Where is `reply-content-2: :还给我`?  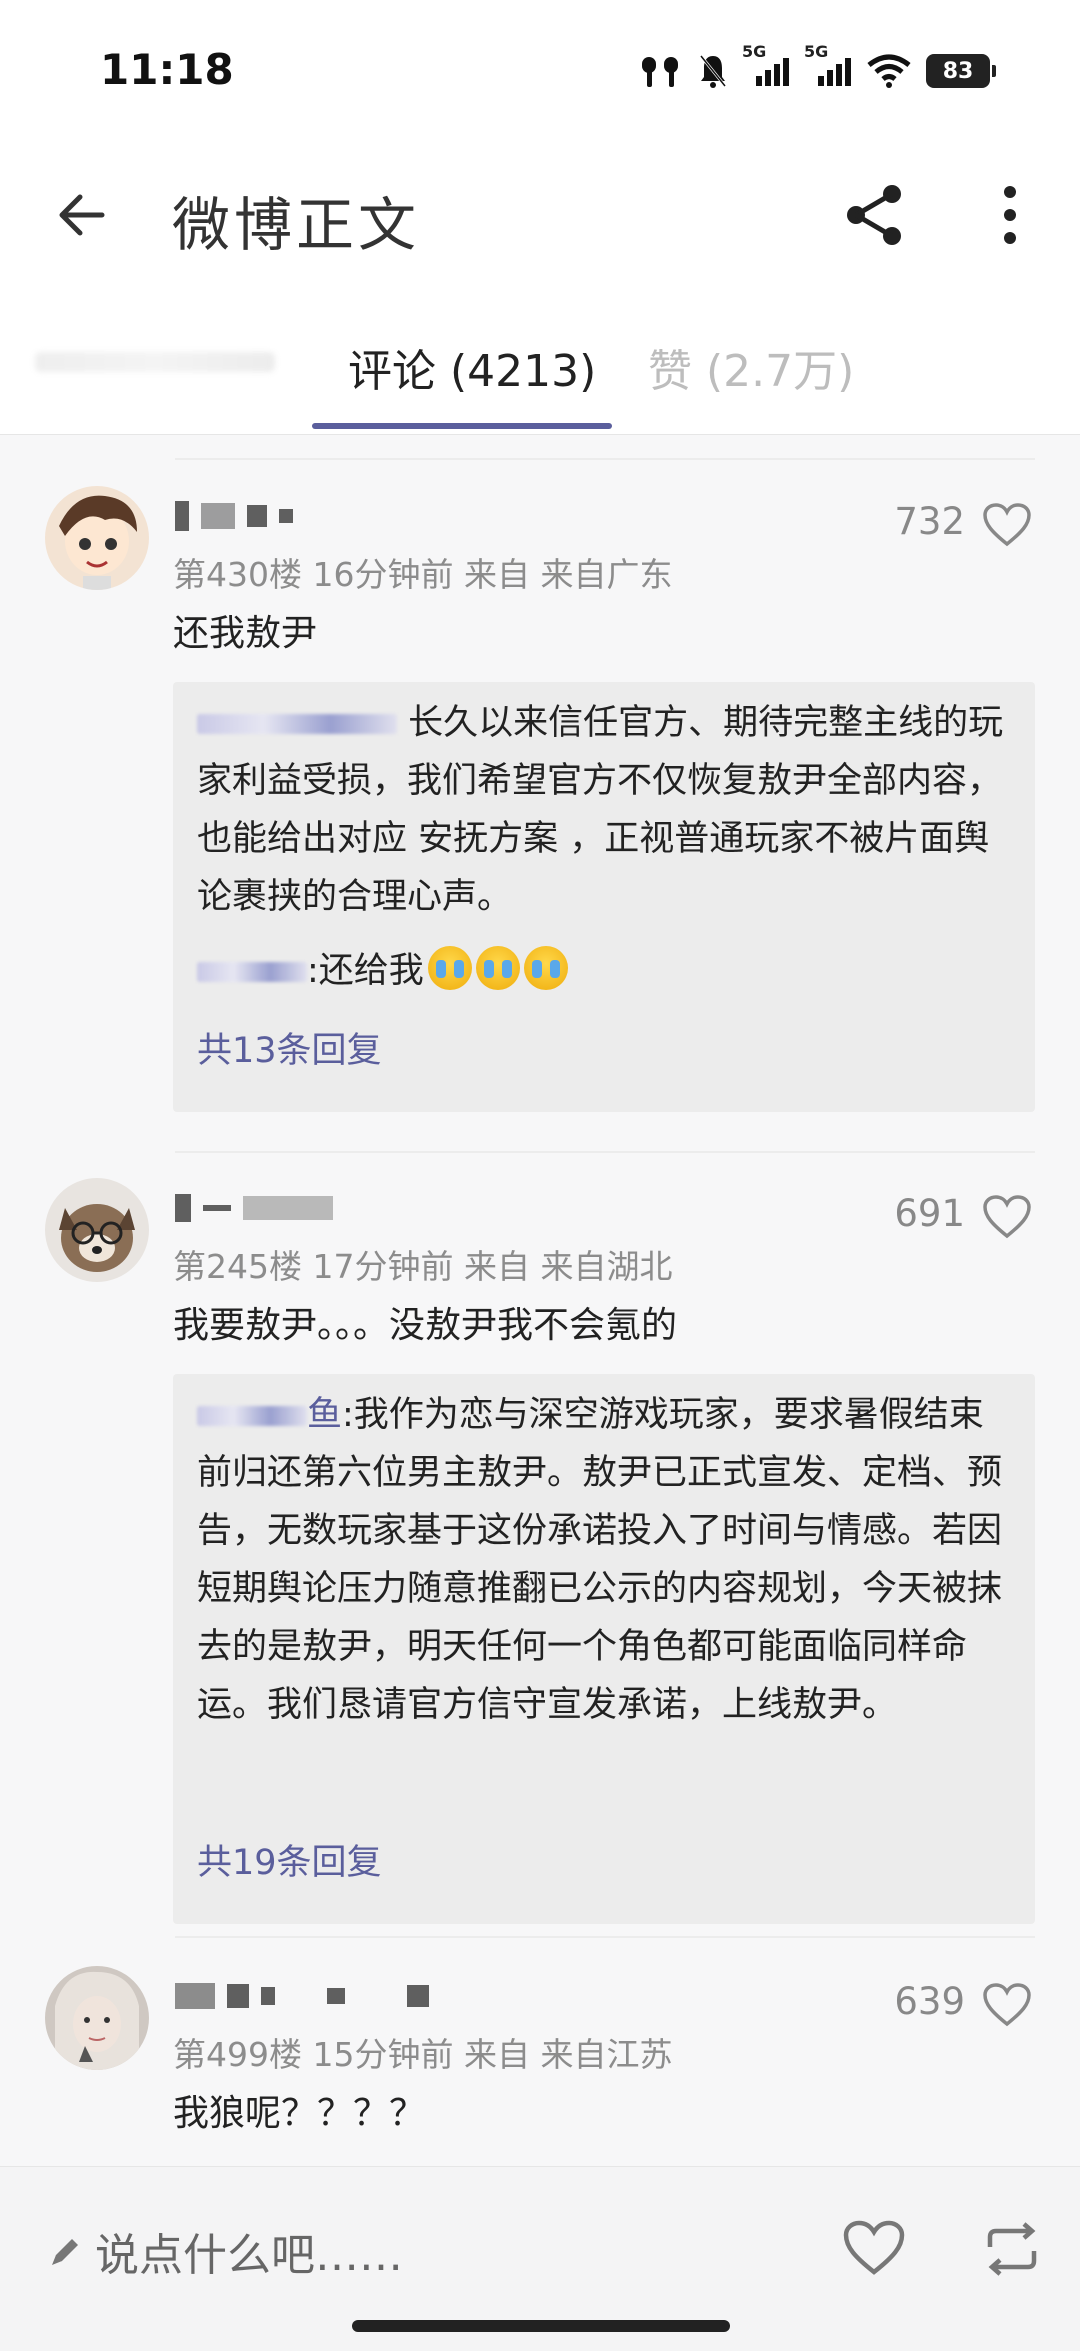
reply-content-2: :还给我 is located at coordinates (365, 971).